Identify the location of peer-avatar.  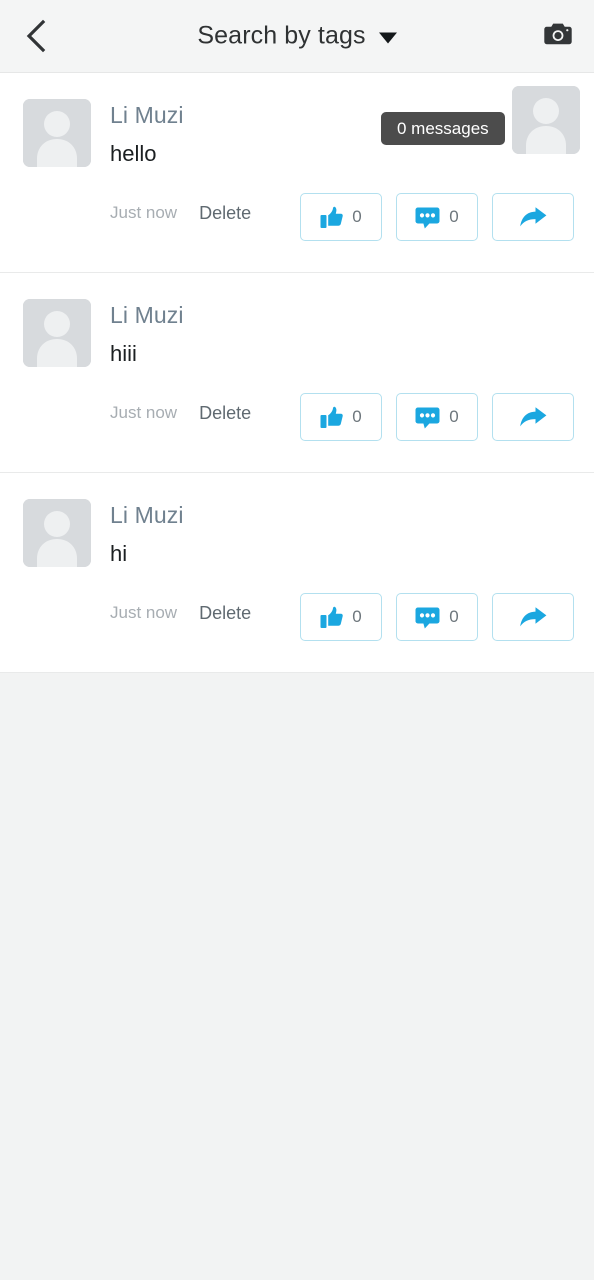
(546, 120).